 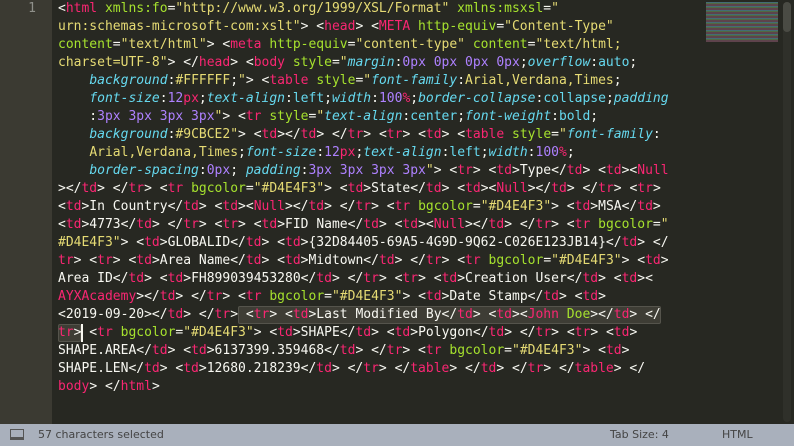 I want to click on code-token: padding, so click(x=641, y=98).